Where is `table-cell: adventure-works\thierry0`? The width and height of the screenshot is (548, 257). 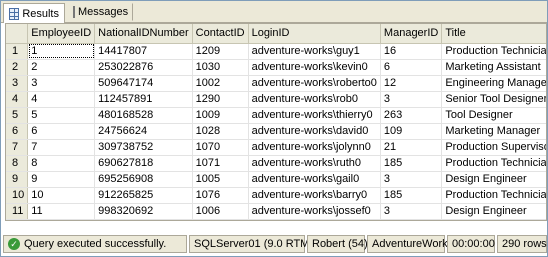
table-cell: adventure-works\thierry0 is located at coordinates (314, 115).